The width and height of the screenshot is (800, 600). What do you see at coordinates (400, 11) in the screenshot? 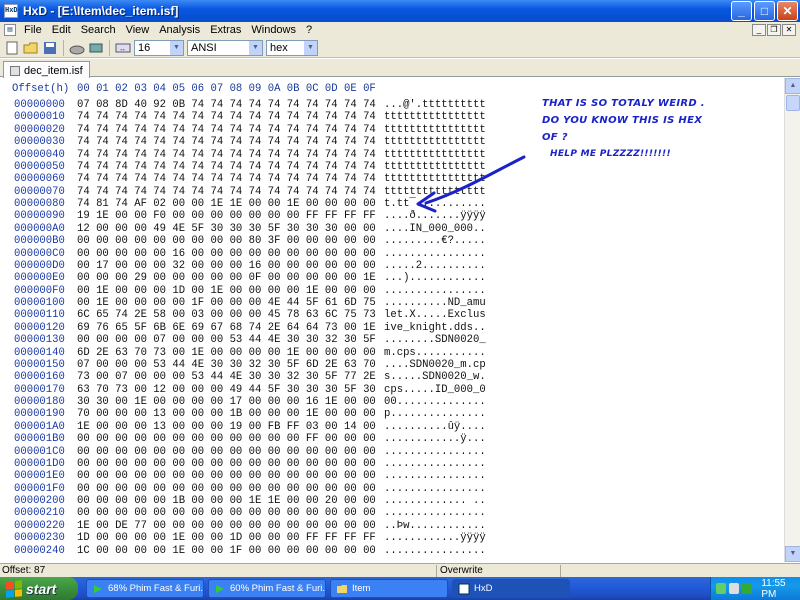
I see `title-bar: HxD HxD - [E:\Item\dec_item.isf] _ □ ✕` at bounding box center [400, 11].